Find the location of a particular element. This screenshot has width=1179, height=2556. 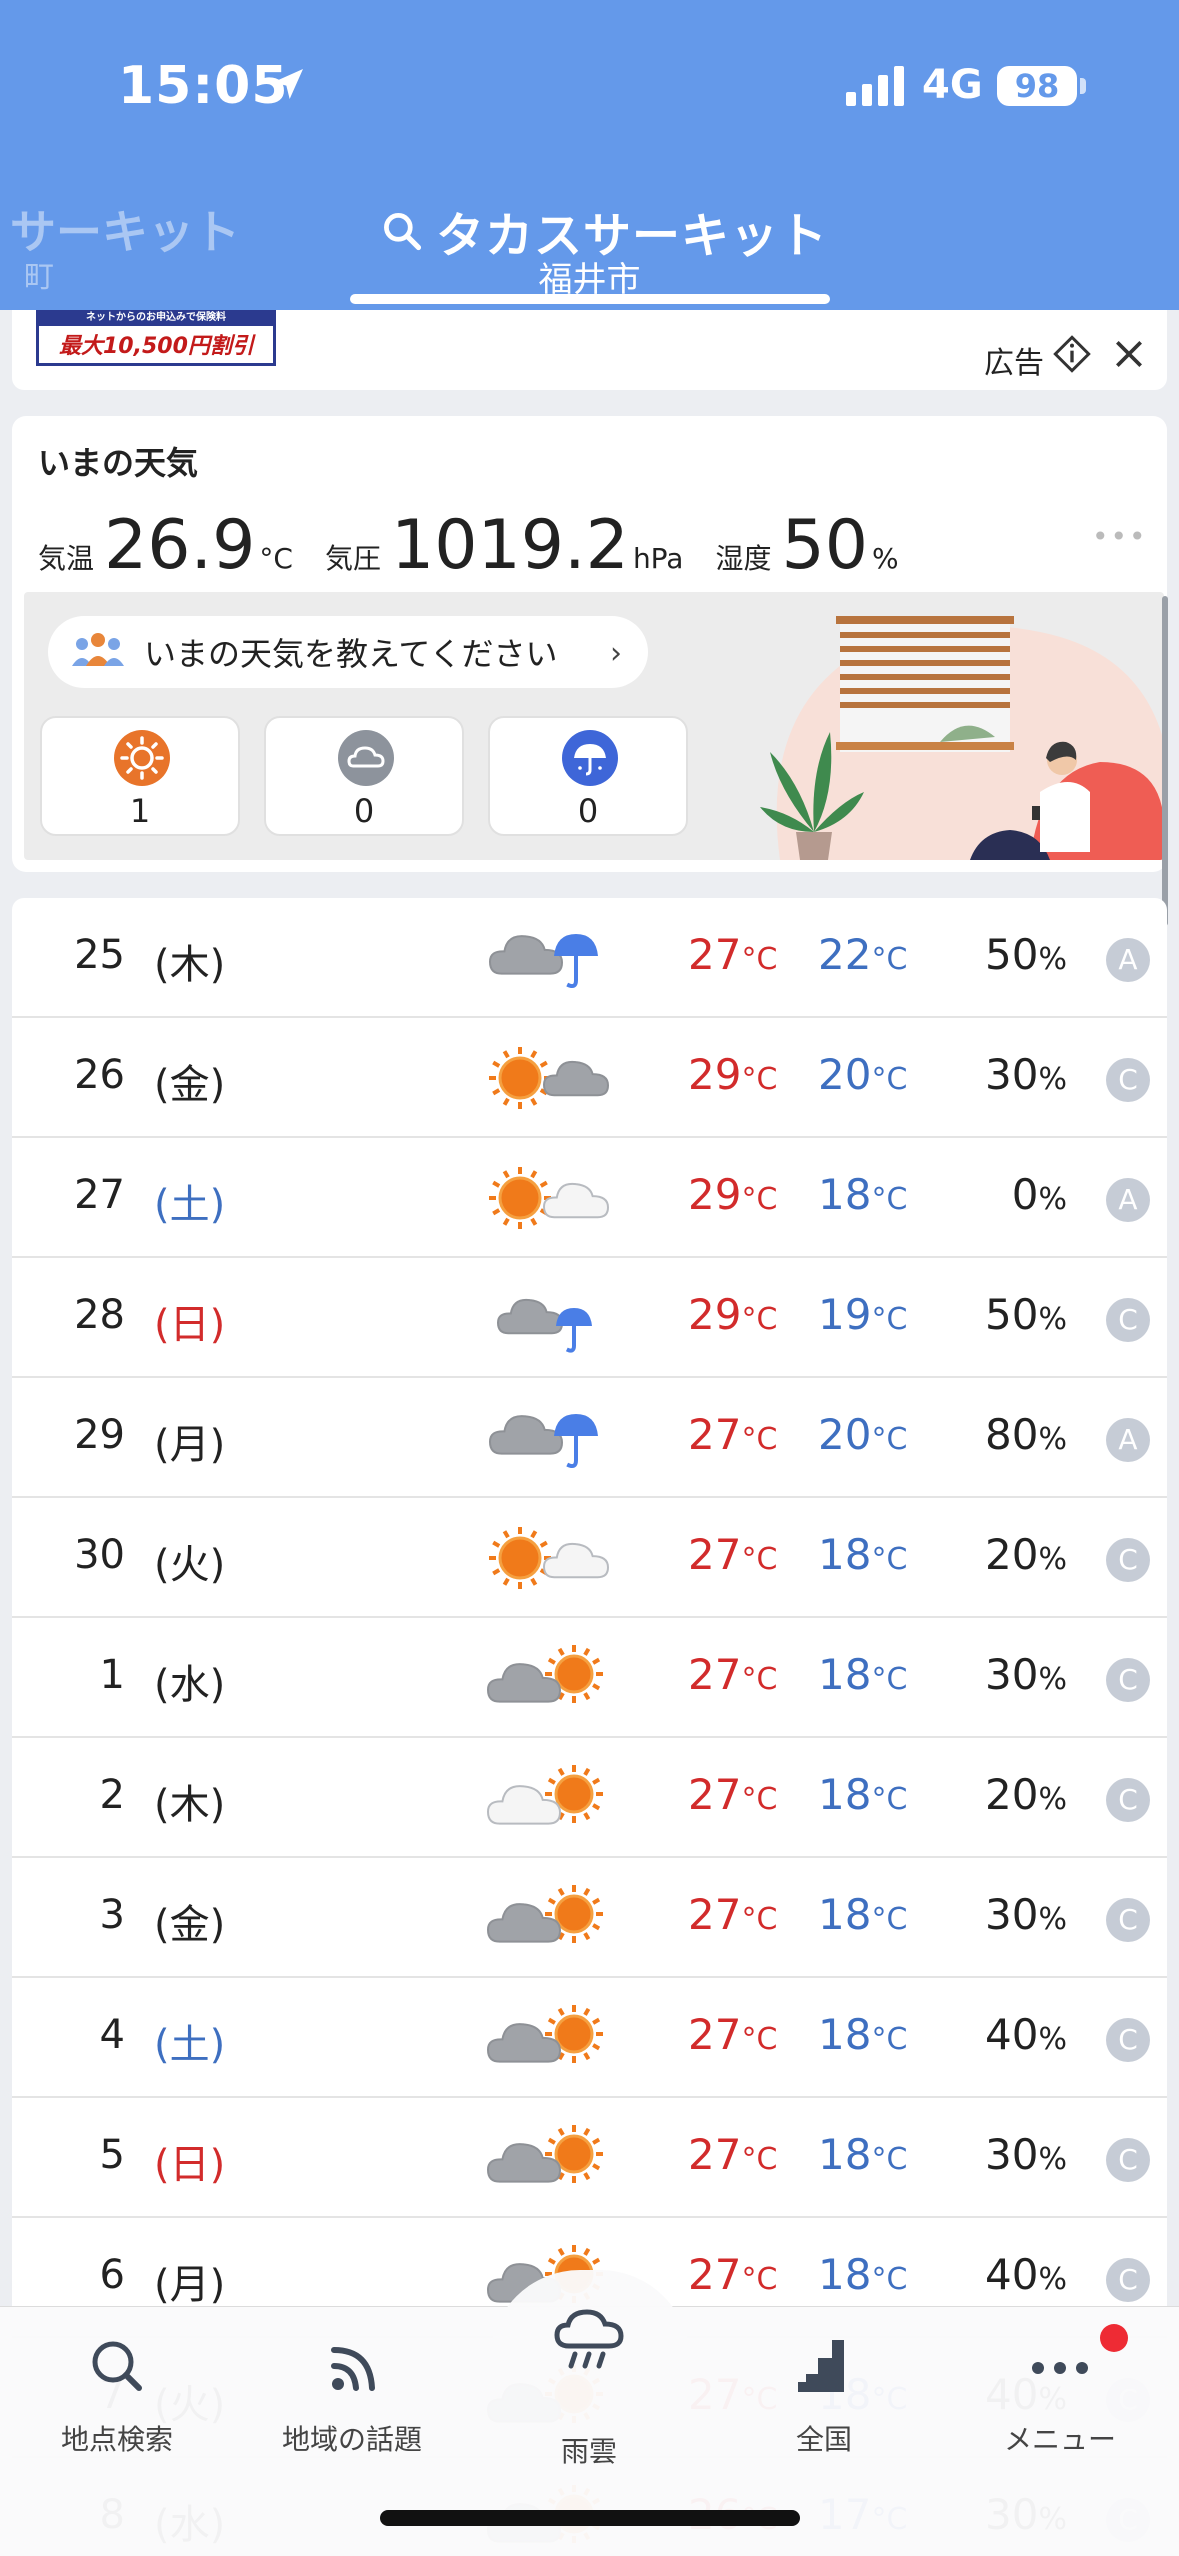

reliability-badge: C is located at coordinates (1128, 1920).